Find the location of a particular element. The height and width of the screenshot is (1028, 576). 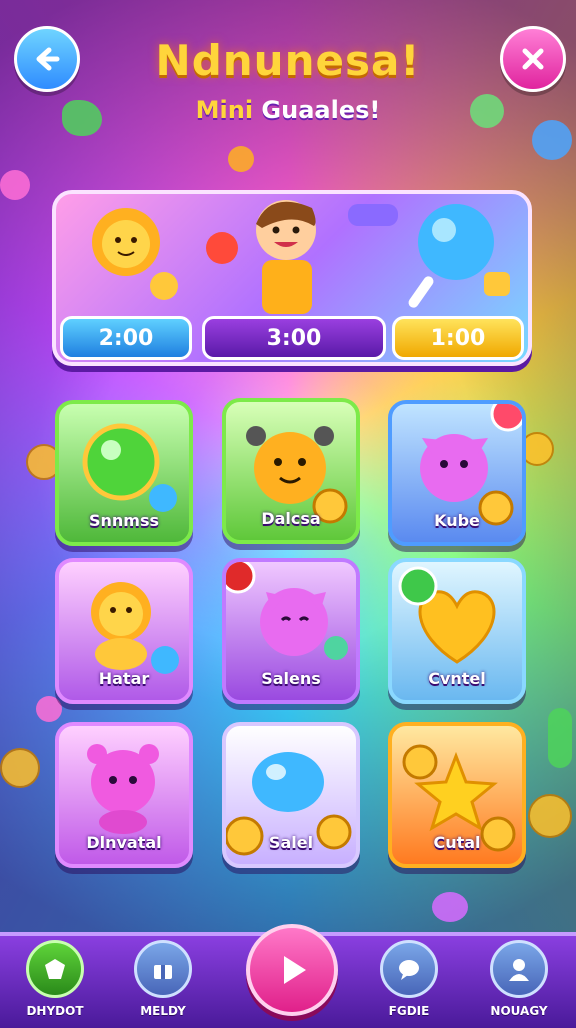

nav-item-profile: NOUAGY is located at coordinates (519, 979).